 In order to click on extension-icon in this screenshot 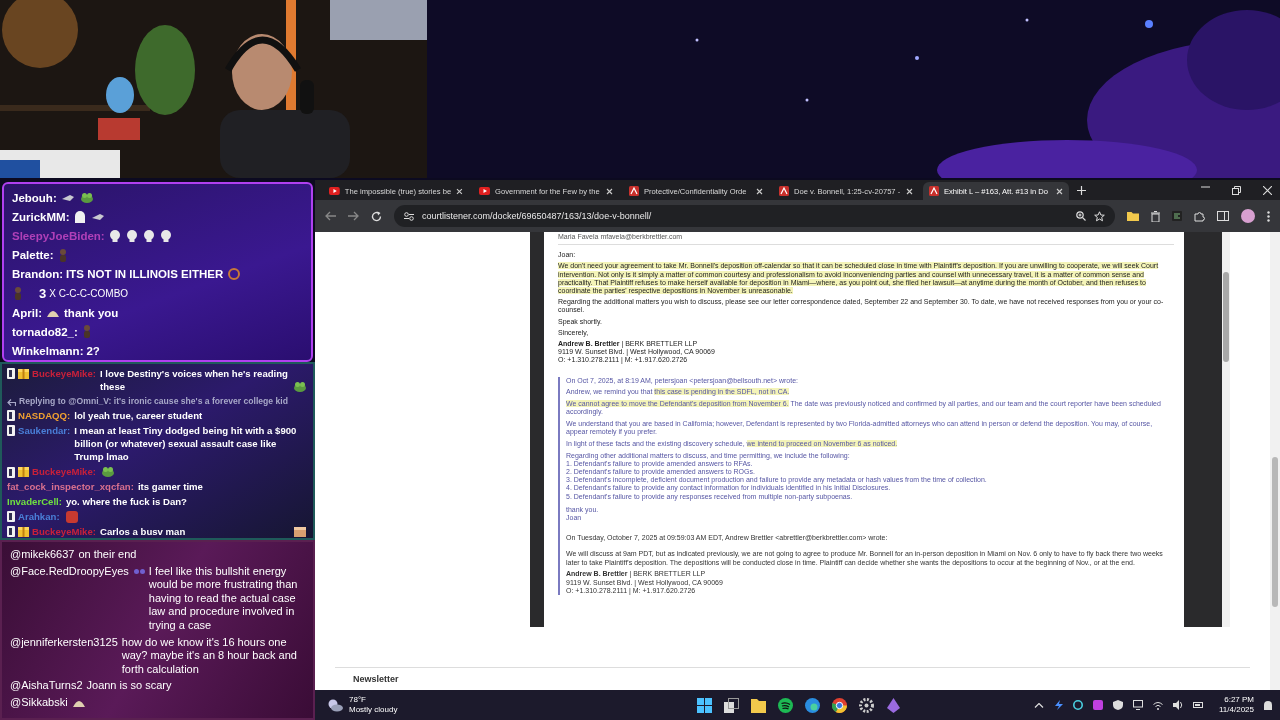, I will do `click(1177, 216)`.